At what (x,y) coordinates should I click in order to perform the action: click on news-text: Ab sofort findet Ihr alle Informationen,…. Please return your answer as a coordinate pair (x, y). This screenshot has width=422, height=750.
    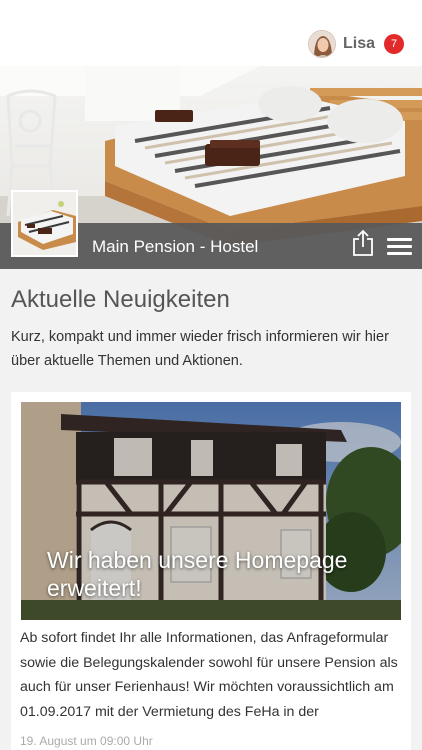
    Looking at the image, I should click on (209, 675).